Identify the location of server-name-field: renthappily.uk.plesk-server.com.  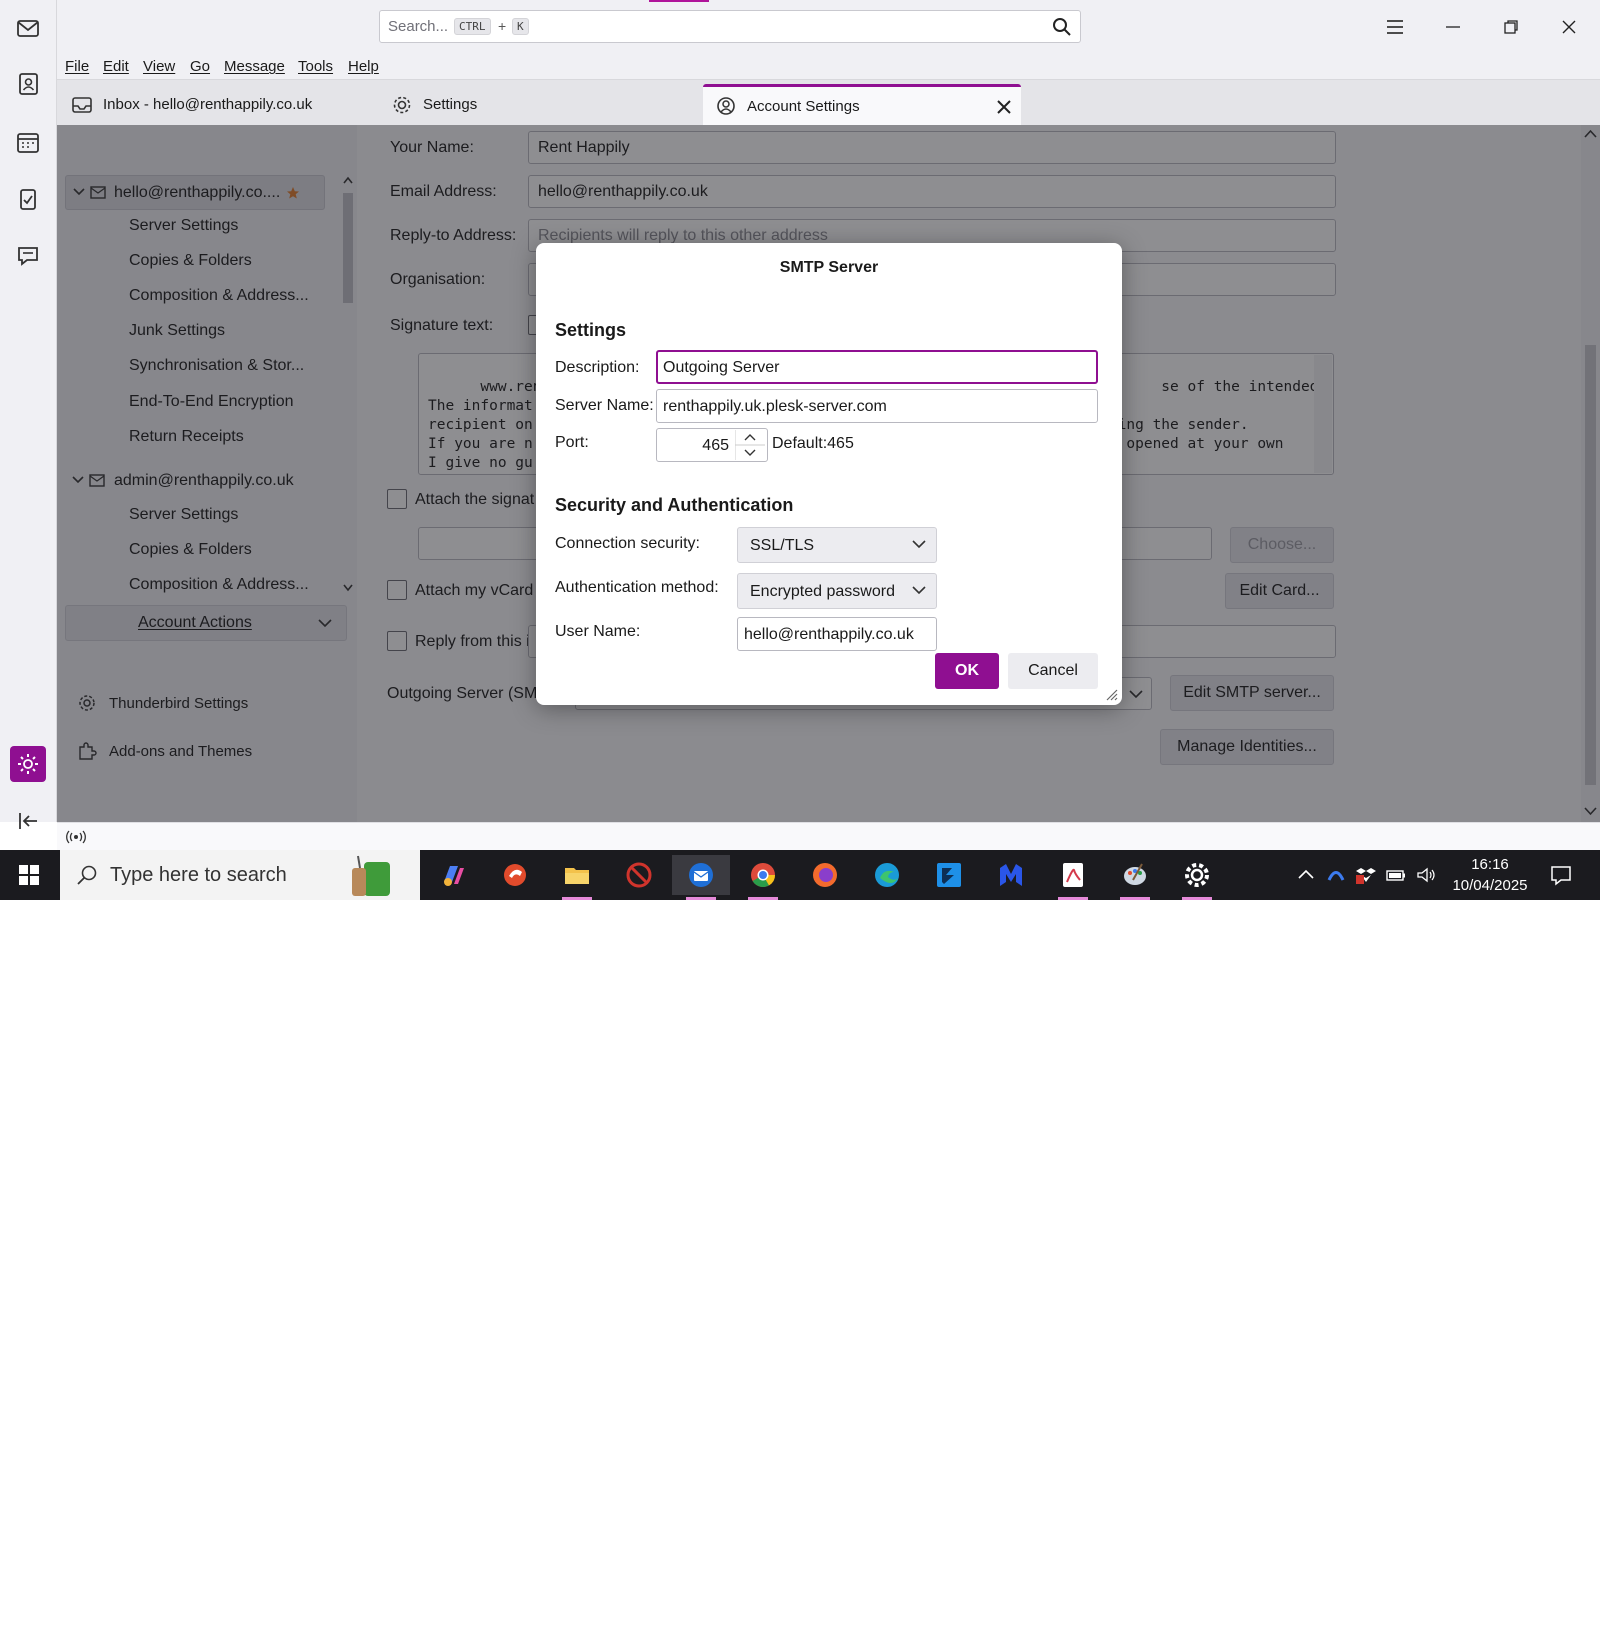
(877, 406).